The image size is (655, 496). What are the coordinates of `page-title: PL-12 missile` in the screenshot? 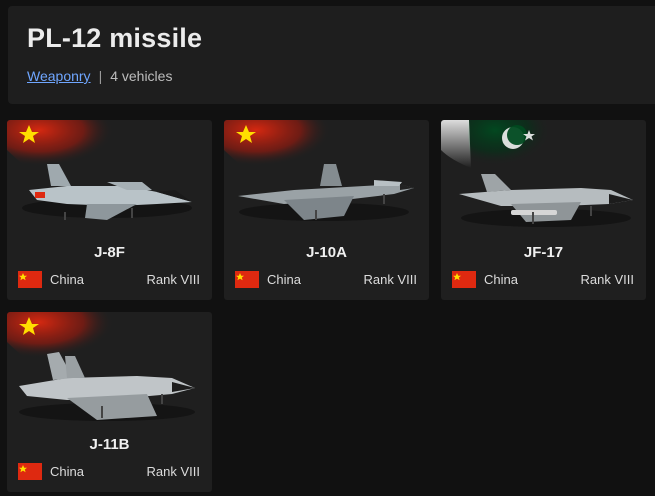 It's located at (115, 38).